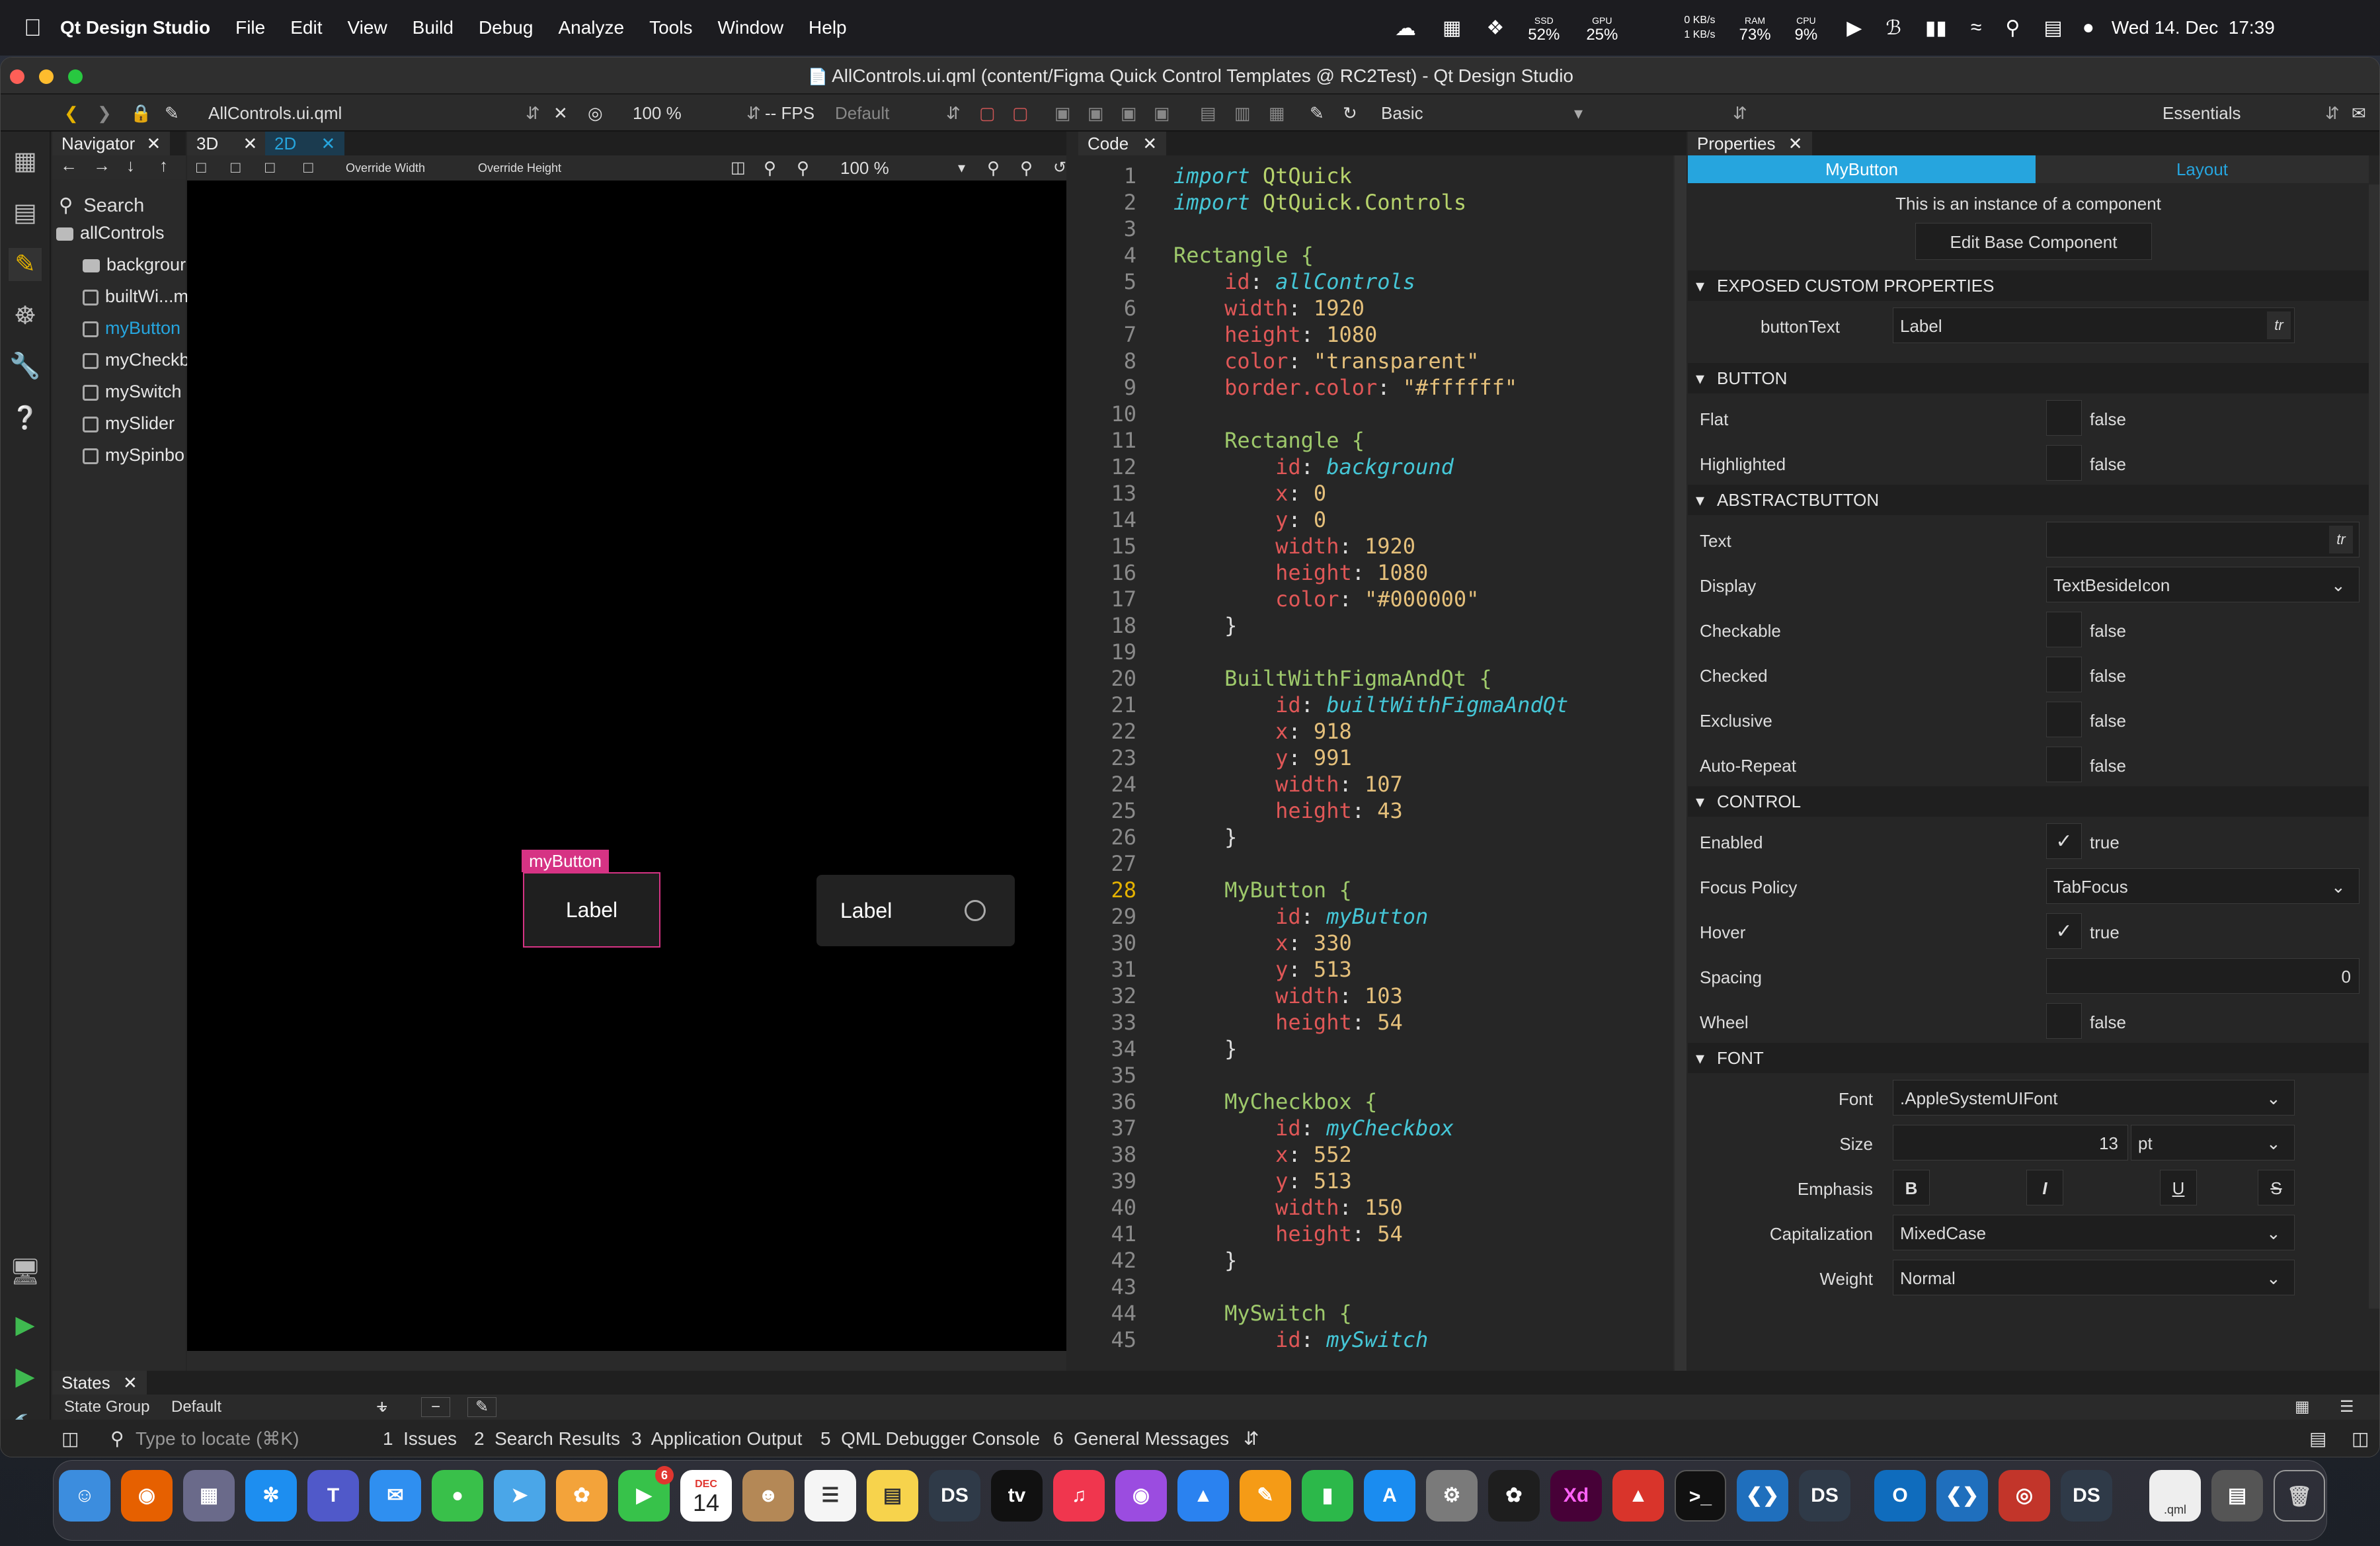  What do you see at coordinates (420, 1438) in the screenshot?
I see `output-tab-issues: 1 Issues` at bounding box center [420, 1438].